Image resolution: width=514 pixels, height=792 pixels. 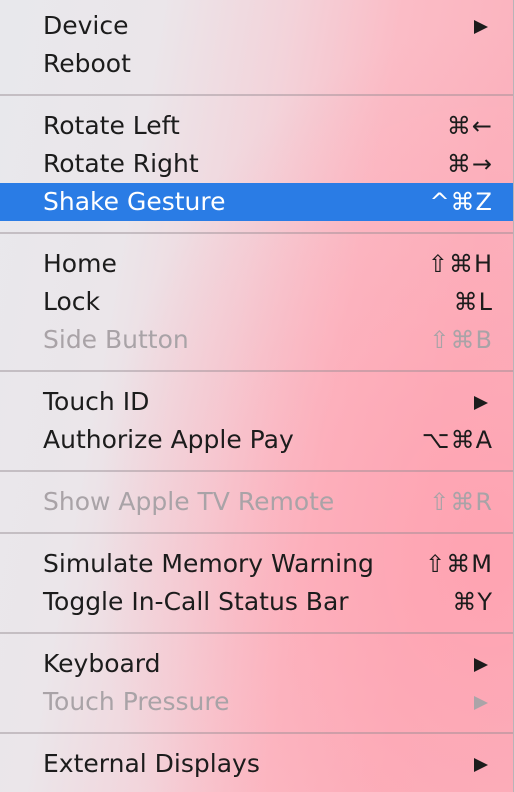 What do you see at coordinates (151, 763) in the screenshot?
I see `menu-item-label: External Displays` at bounding box center [151, 763].